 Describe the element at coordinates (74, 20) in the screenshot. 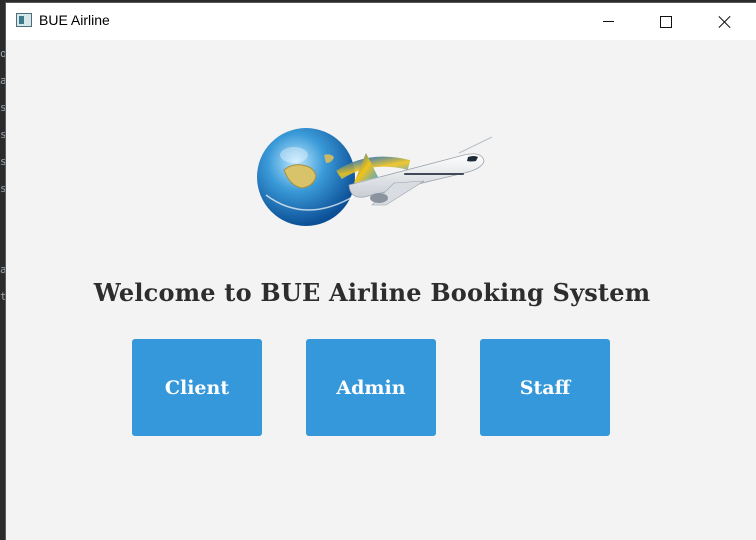

I see `window-title: BUE Airline` at that location.